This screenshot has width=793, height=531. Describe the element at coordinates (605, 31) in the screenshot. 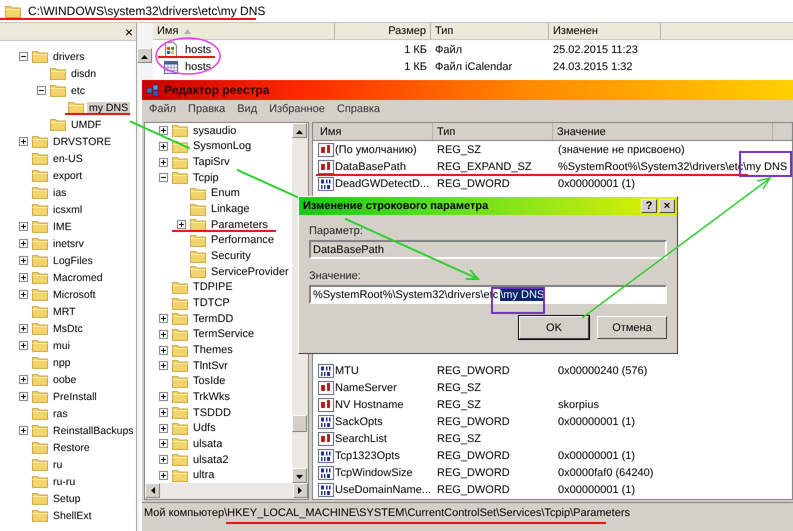

I see `column-header: Изменен` at that location.